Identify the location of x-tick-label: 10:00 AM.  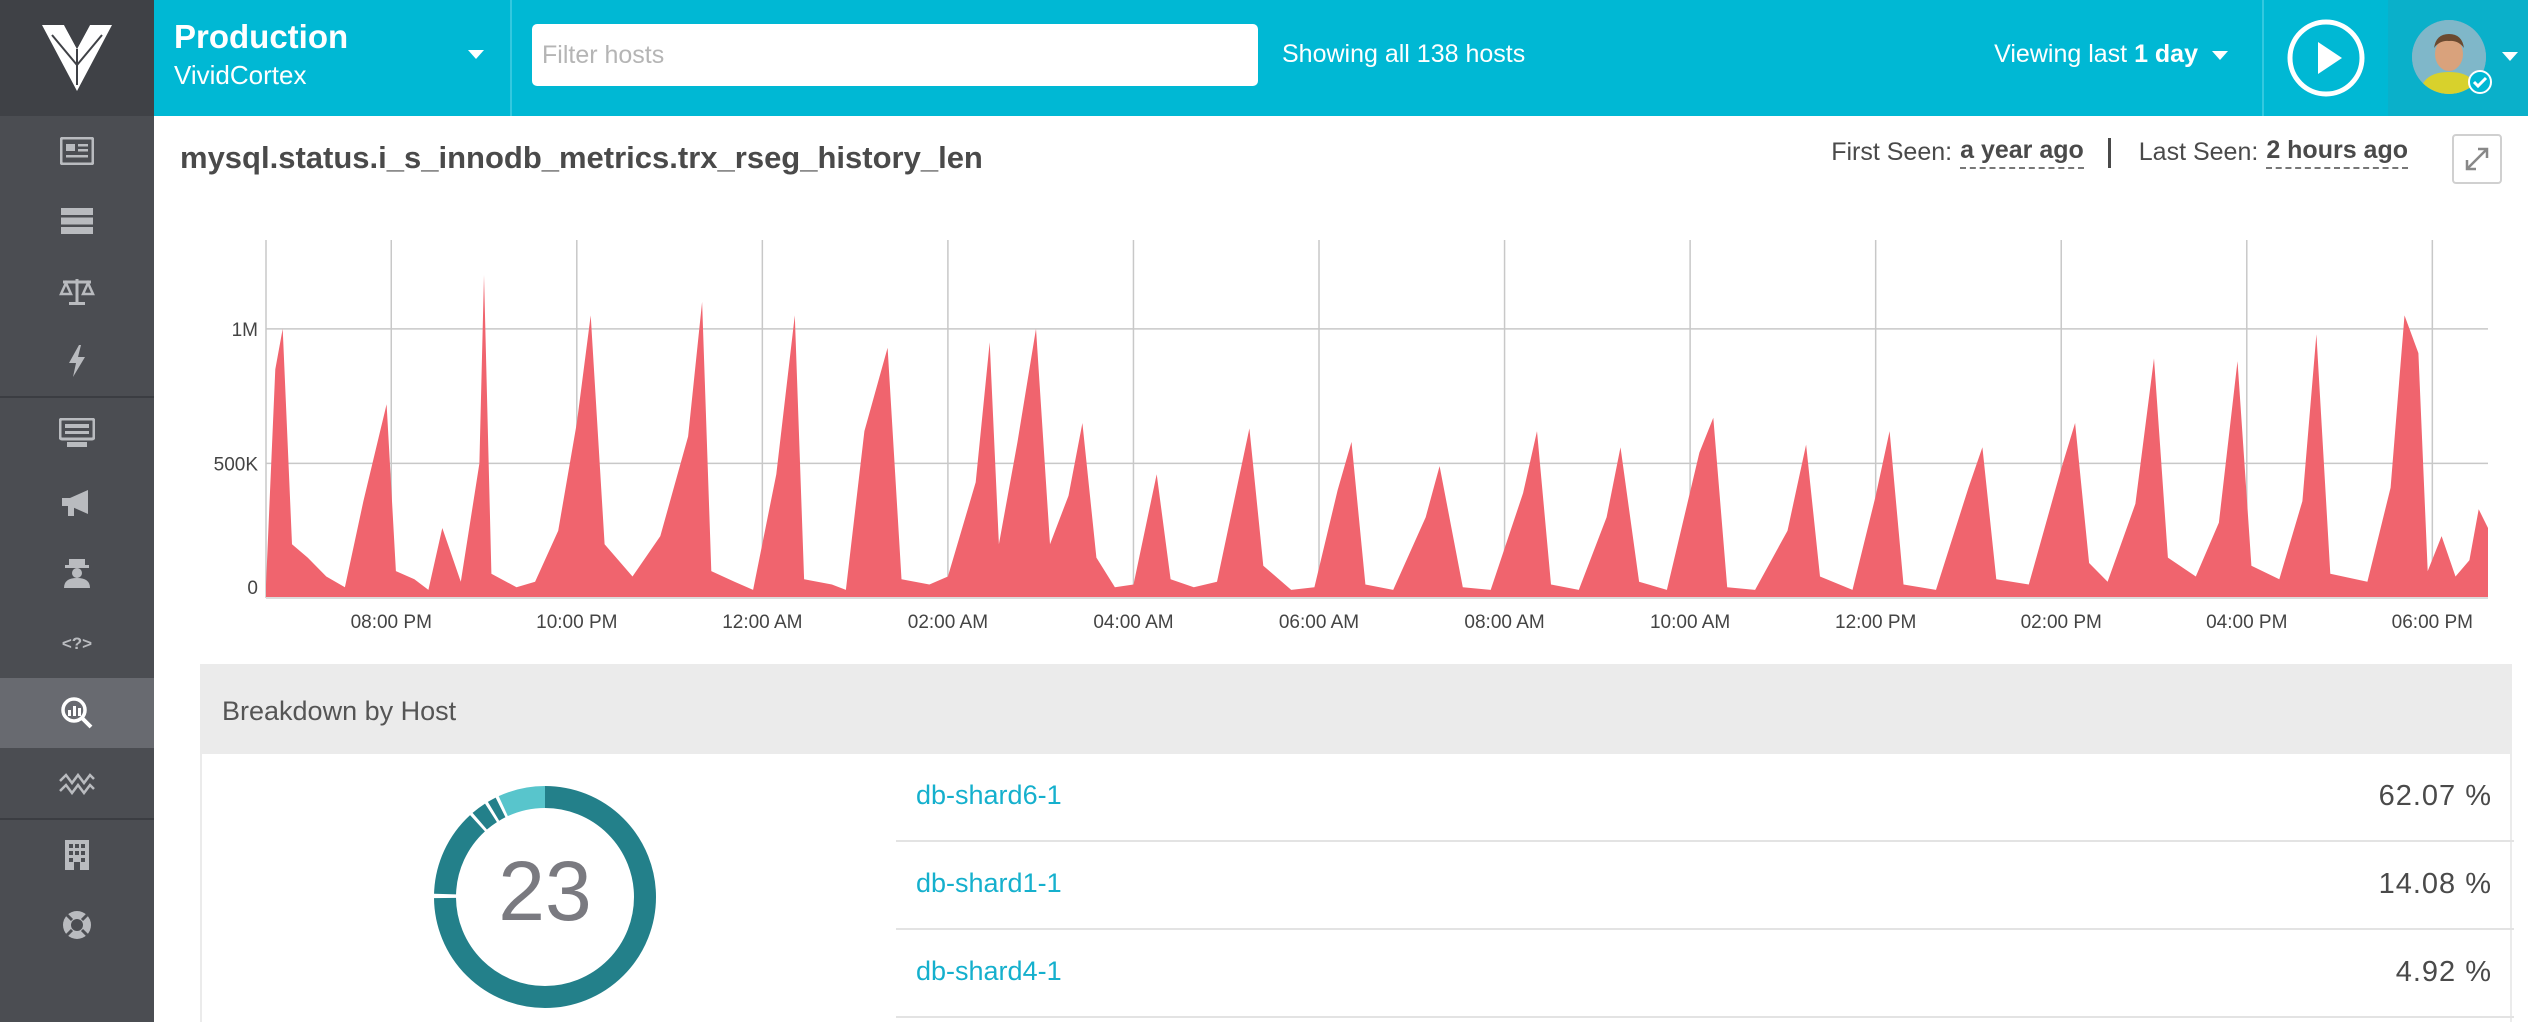
(1690, 622).